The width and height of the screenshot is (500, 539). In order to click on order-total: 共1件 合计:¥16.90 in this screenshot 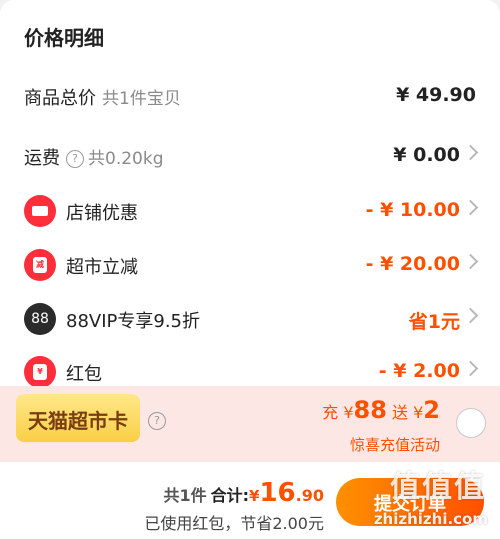, I will do `click(243, 493)`.